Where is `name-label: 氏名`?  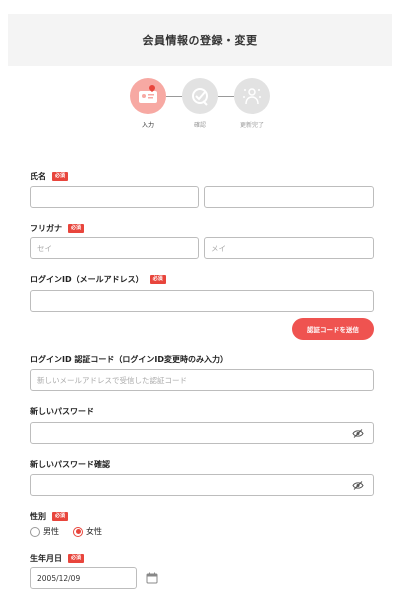
name-label: 氏名 is located at coordinates (38, 176).